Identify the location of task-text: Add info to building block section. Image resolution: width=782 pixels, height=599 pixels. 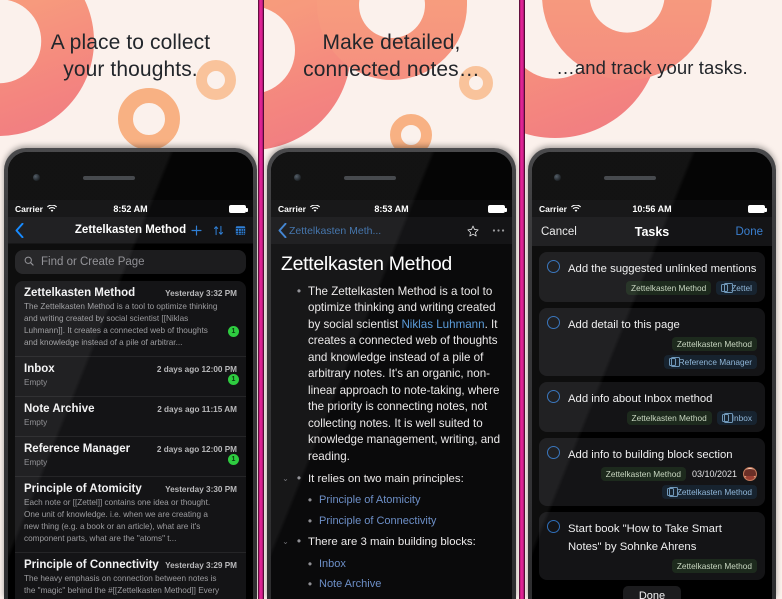
(650, 455).